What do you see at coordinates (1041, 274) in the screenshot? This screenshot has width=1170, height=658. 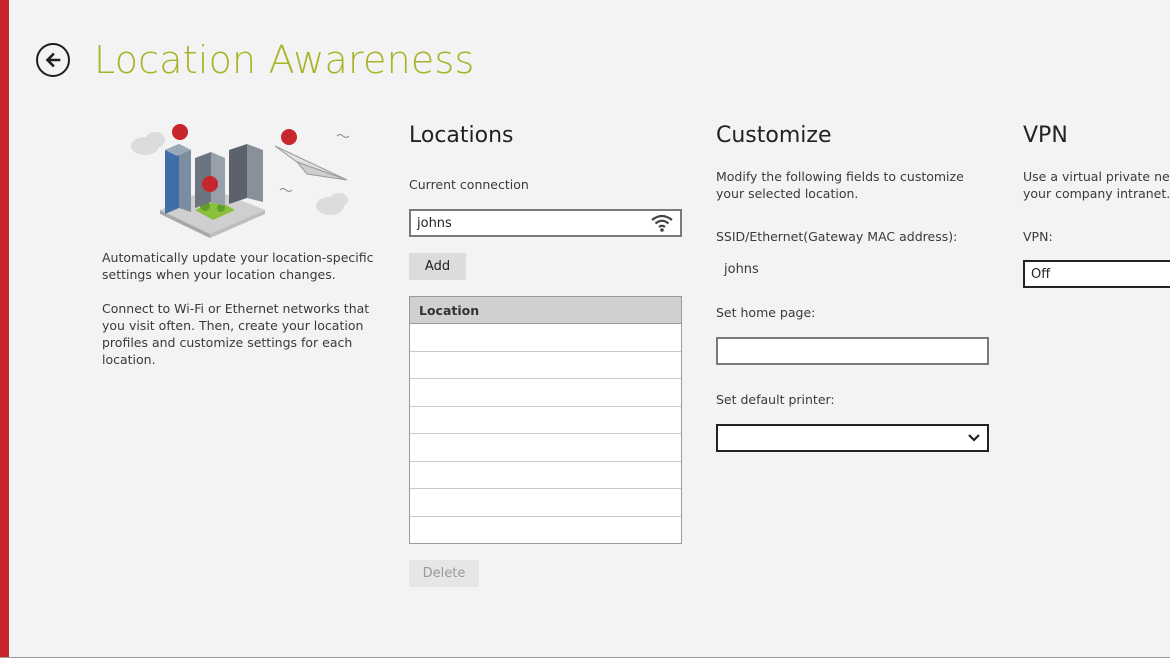 I see `vpn-selected-value: Off` at bounding box center [1041, 274].